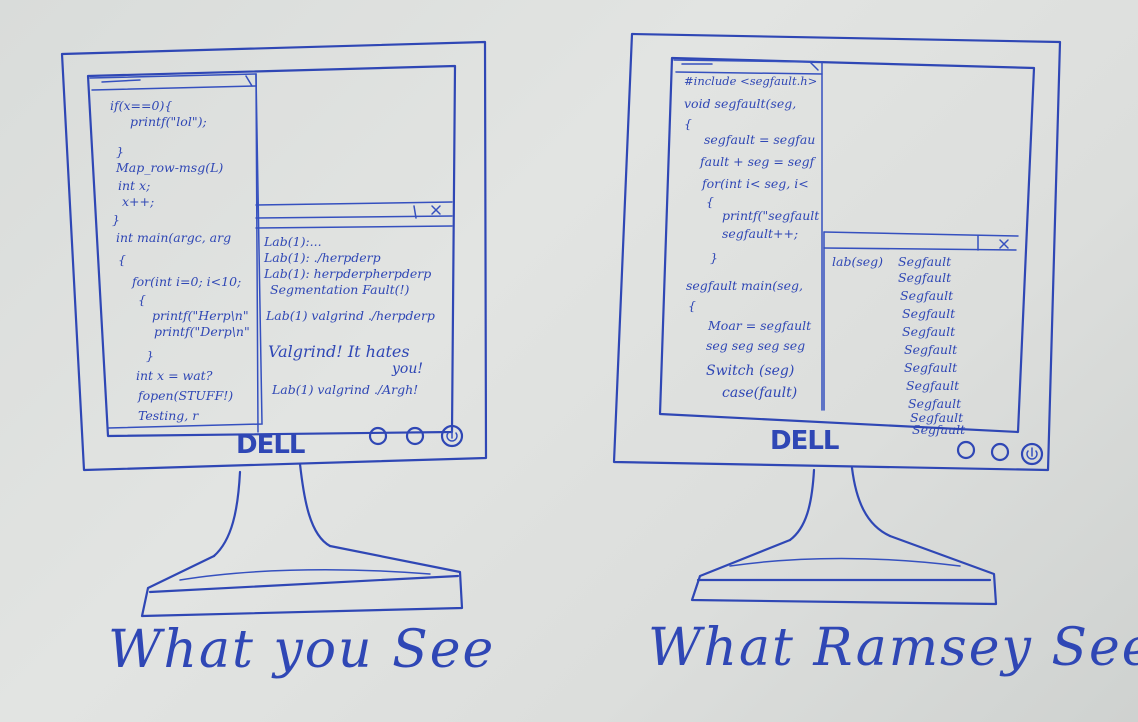 The width and height of the screenshot is (1138, 722). What do you see at coordinates (750, 371) in the screenshot?
I see `code-line: Switch (seg)` at bounding box center [750, 371].